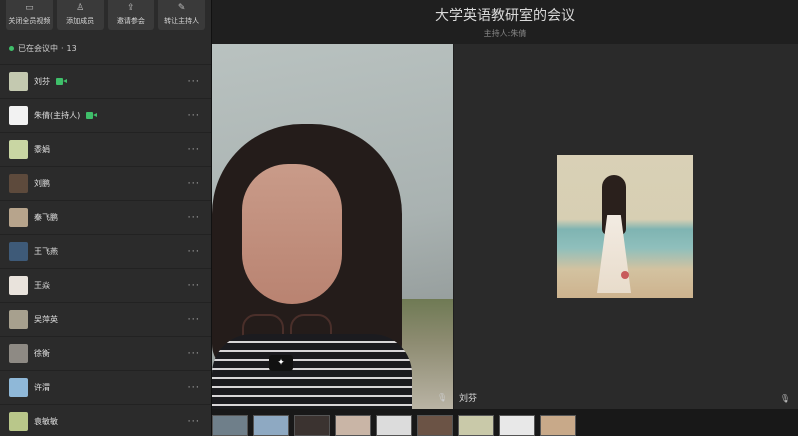 The height and width of the screenshot is (436, 798). I want to click on toolbar-button-label: 添加成员, so click(80, 21).